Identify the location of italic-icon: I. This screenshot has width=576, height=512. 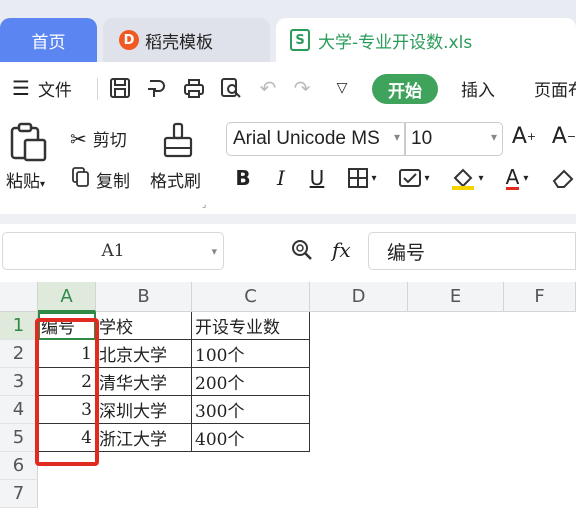
(281, 178).